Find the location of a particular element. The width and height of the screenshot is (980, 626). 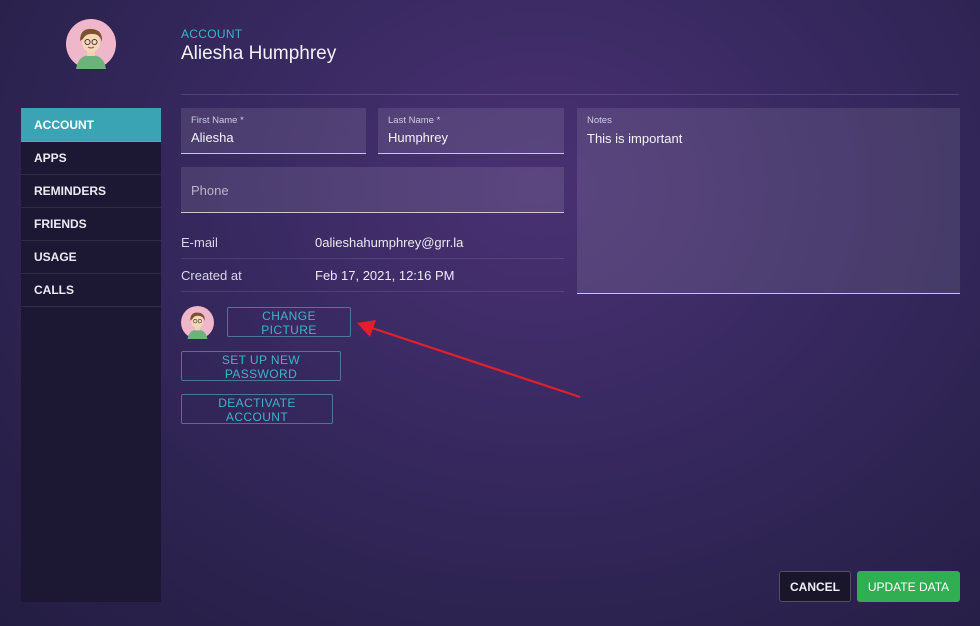

change-picture-button: CHANGE PICTURE is located at coordinates (289, 322).